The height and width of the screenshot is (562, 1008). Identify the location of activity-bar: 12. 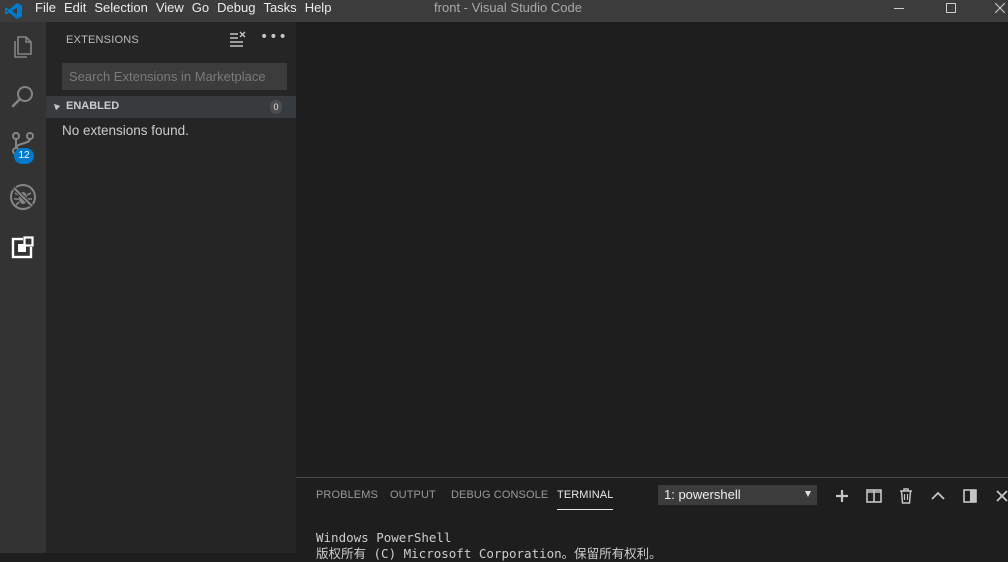
(23, 287).